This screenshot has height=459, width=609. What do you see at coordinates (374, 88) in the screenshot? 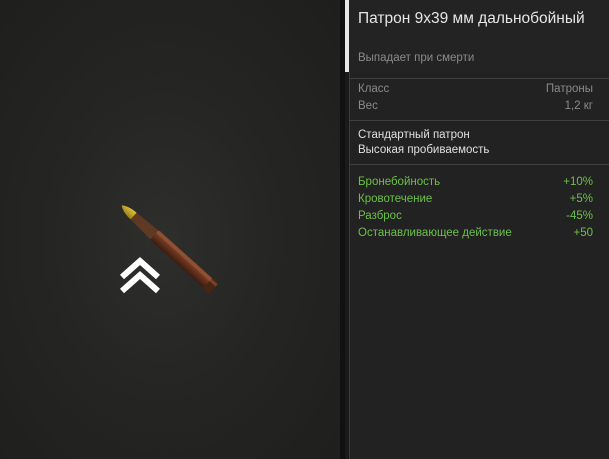
I see `meta-label: Класс` at bounding box center [374, 88].